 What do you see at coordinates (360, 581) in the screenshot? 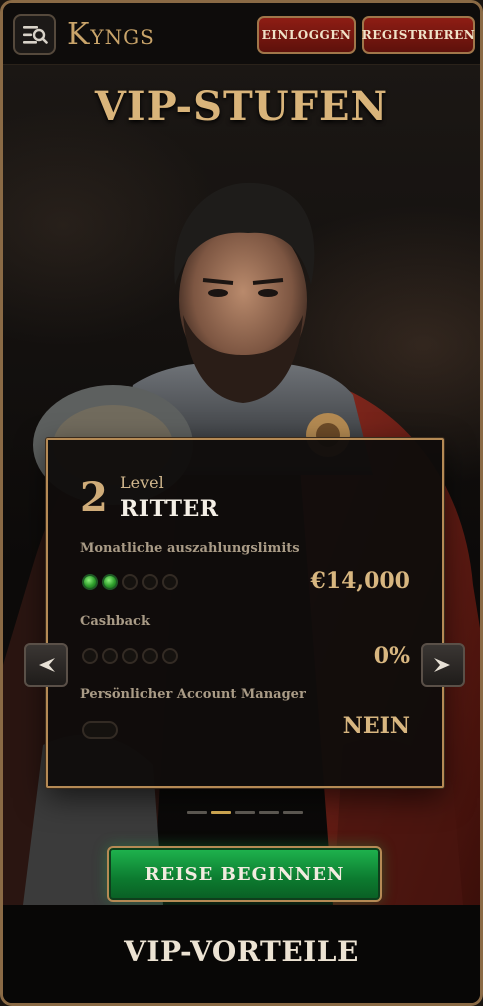
I see `withdrawal-limit-value: €14,000` at bounding box center [360, 581].